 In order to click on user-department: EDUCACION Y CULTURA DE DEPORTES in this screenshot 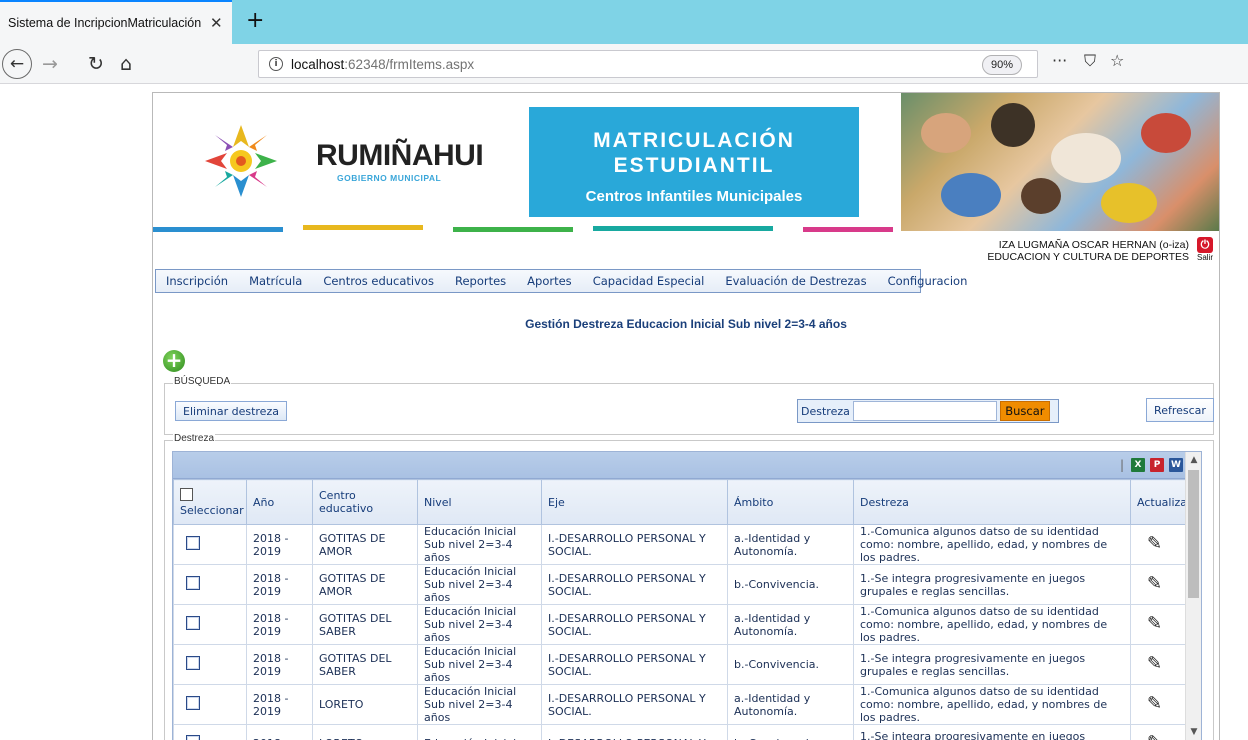, I will do `click(1088, 257)`.